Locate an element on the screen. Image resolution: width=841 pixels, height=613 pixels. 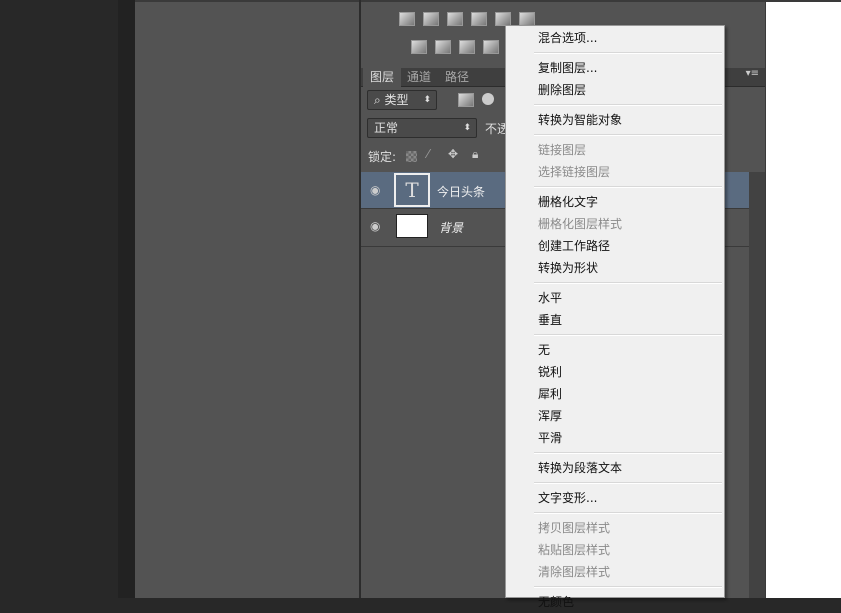
menu-item: 转换为形状 is located at coordinates (615, 268).